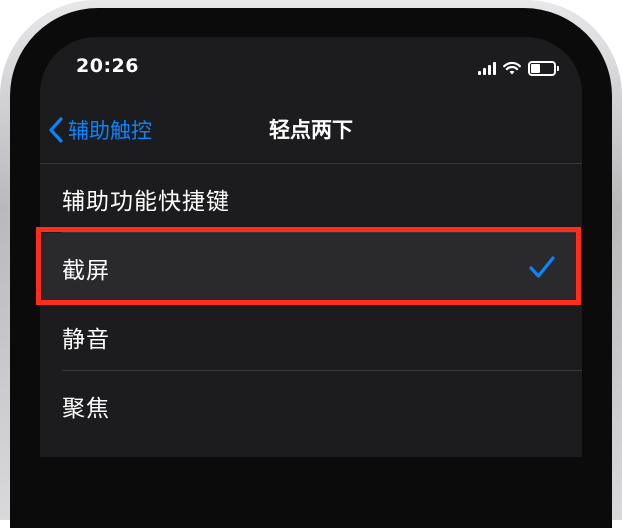 The image size is (622, 528). I want to click on list-item-accessibility-shortcut: 辅助功能快捷键, so click(311, 198).